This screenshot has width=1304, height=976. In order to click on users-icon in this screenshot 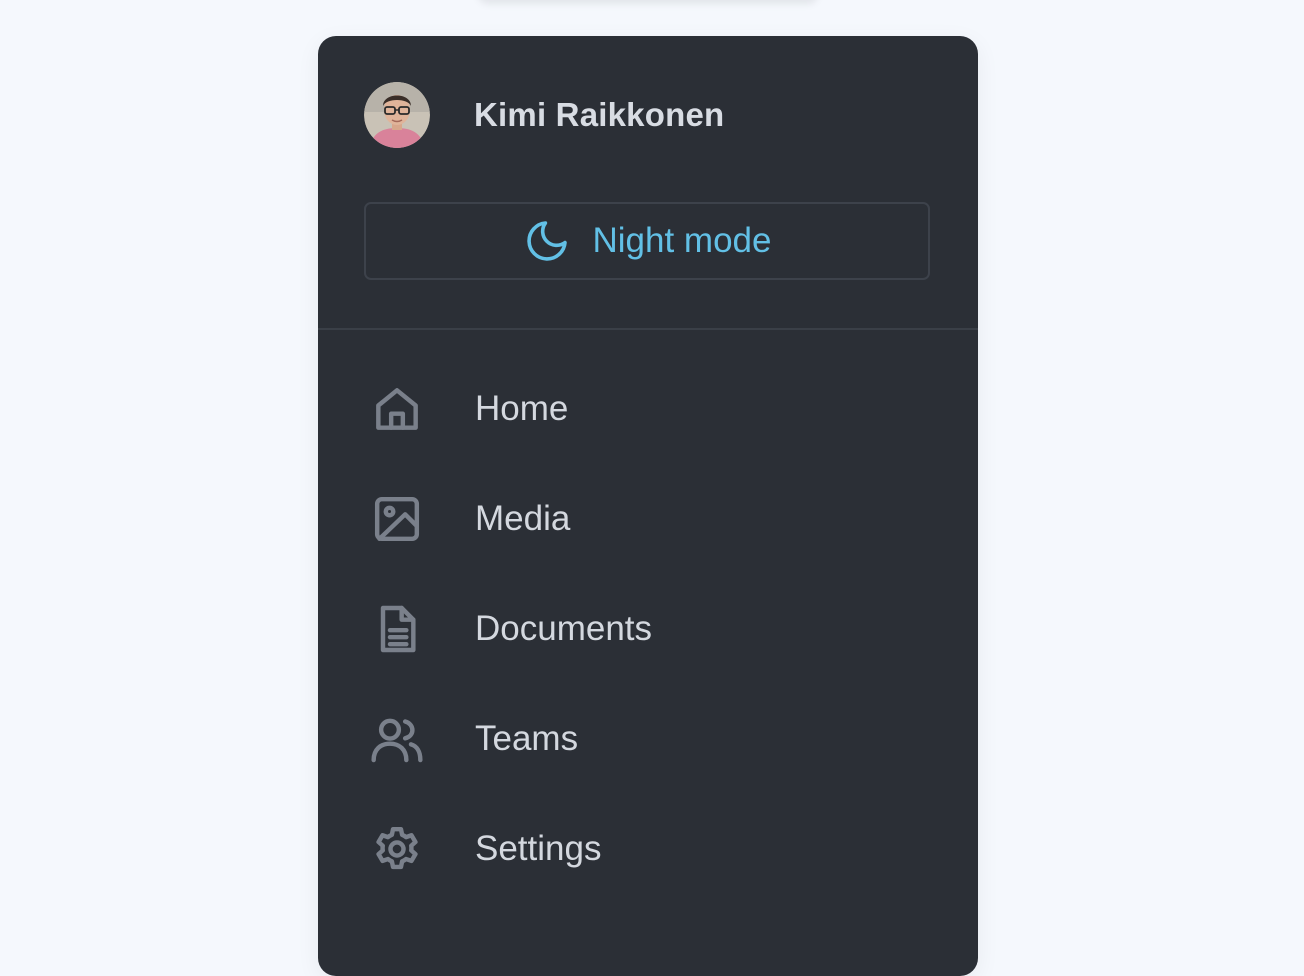, I will do `click(397, 739)`.